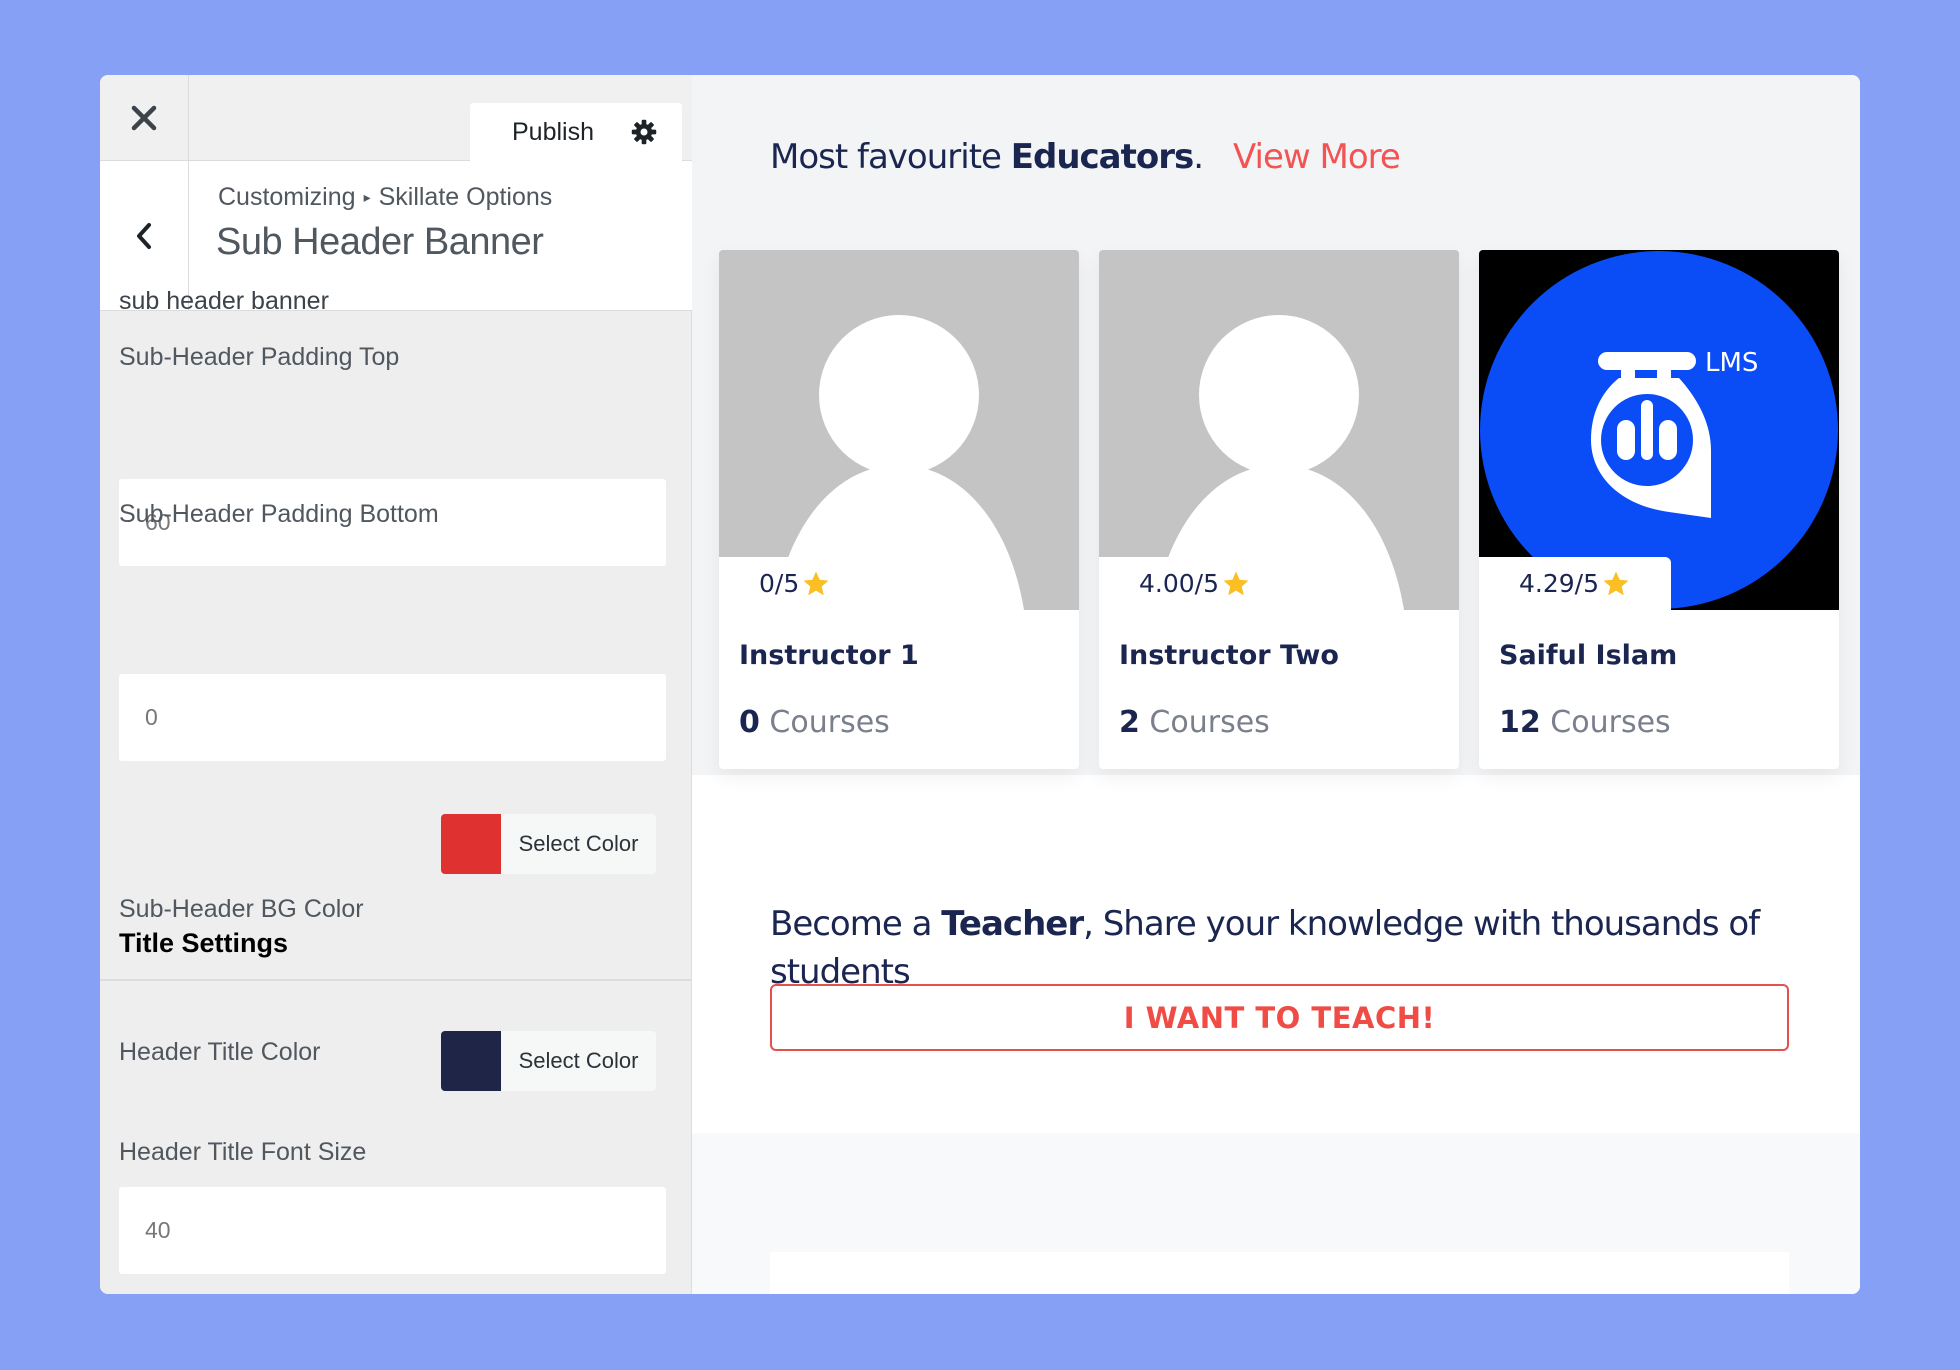 The height and width of the screenshot is (1370, 1960). I want to click on close-customizer-button, so click(144, 118).